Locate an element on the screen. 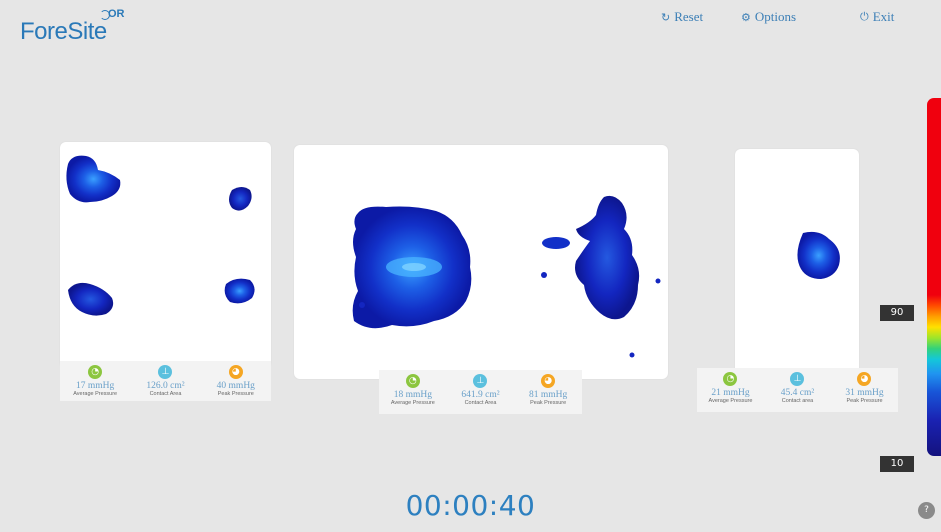  average-pressure: ◔ 18 mmHg Average Pressure is located at coordinates (412, 390).